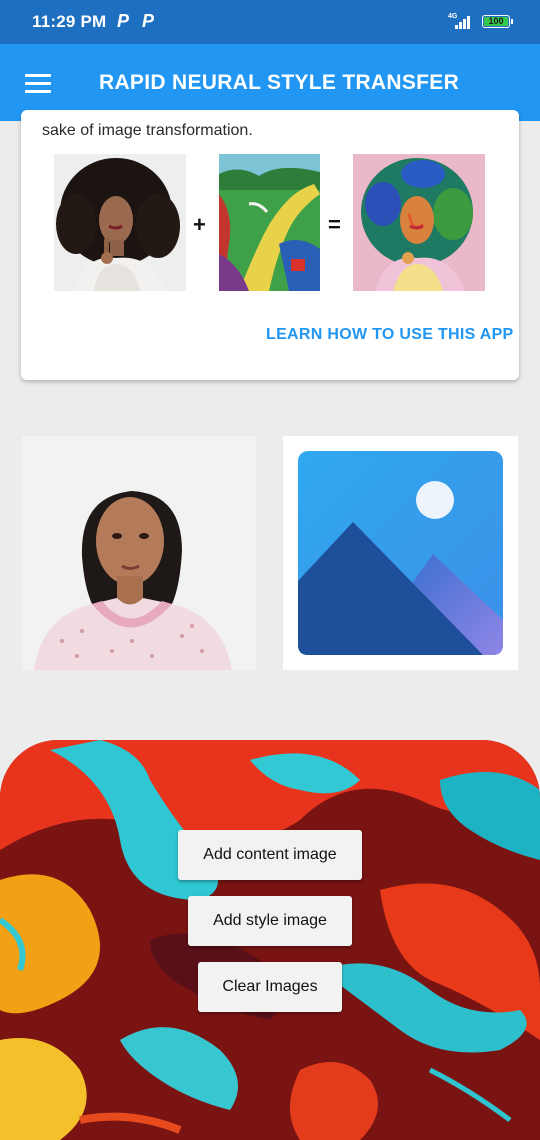 The height and width of the screenshot is (1140, 540). I want to click on content-image-slot, so click(139, 553).